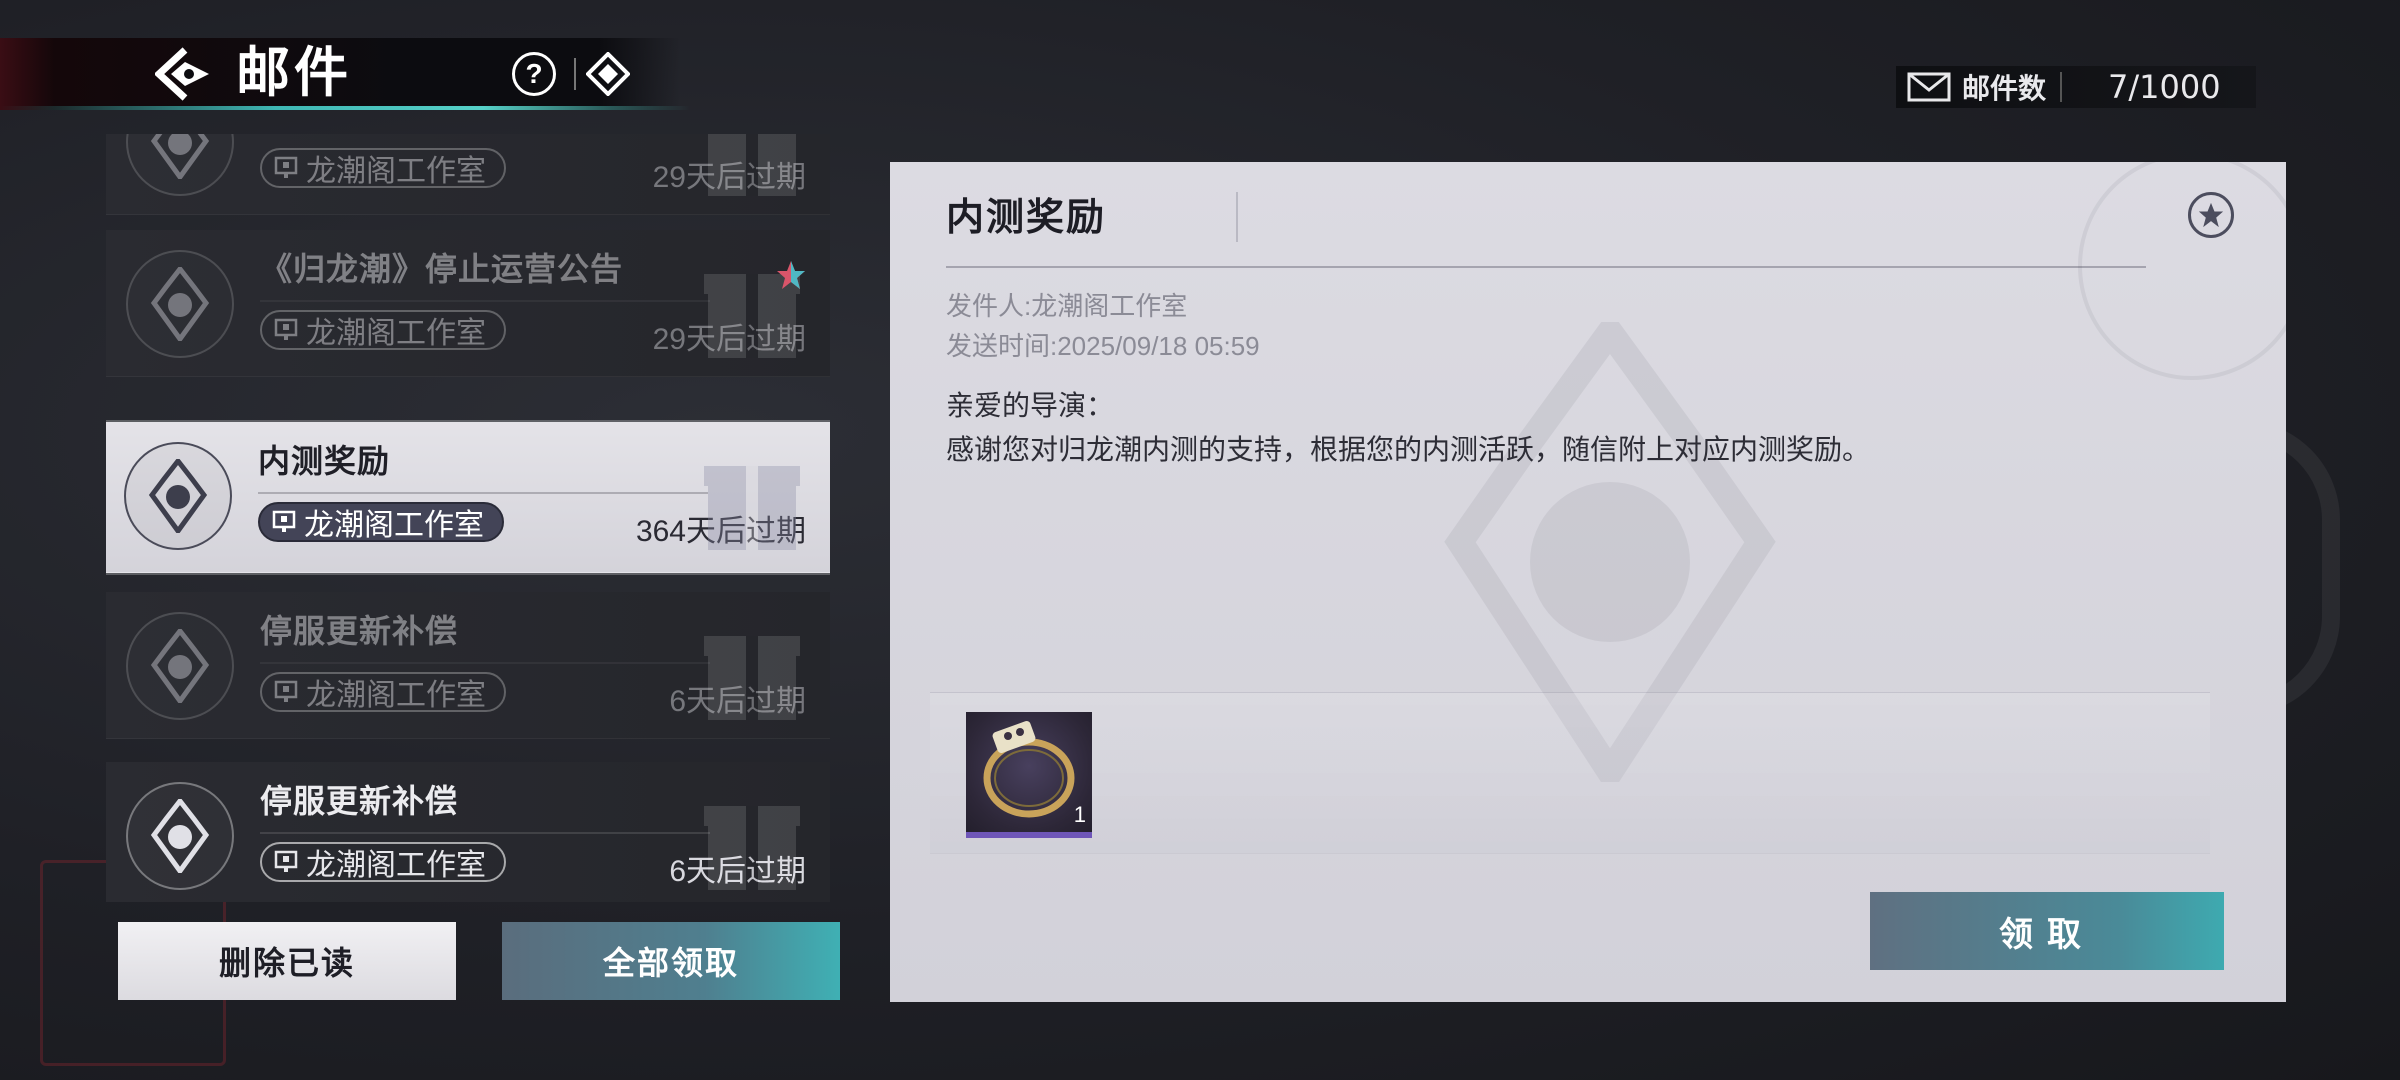 The width and height of the screenshot is (2400, 1080). What do you see at coordinates (468, 497) in the screenshot?
I see `mail-list-item-selected: 内测奖励 龙潮阁工作室 364天后过期` at bounding box center [468, 497].